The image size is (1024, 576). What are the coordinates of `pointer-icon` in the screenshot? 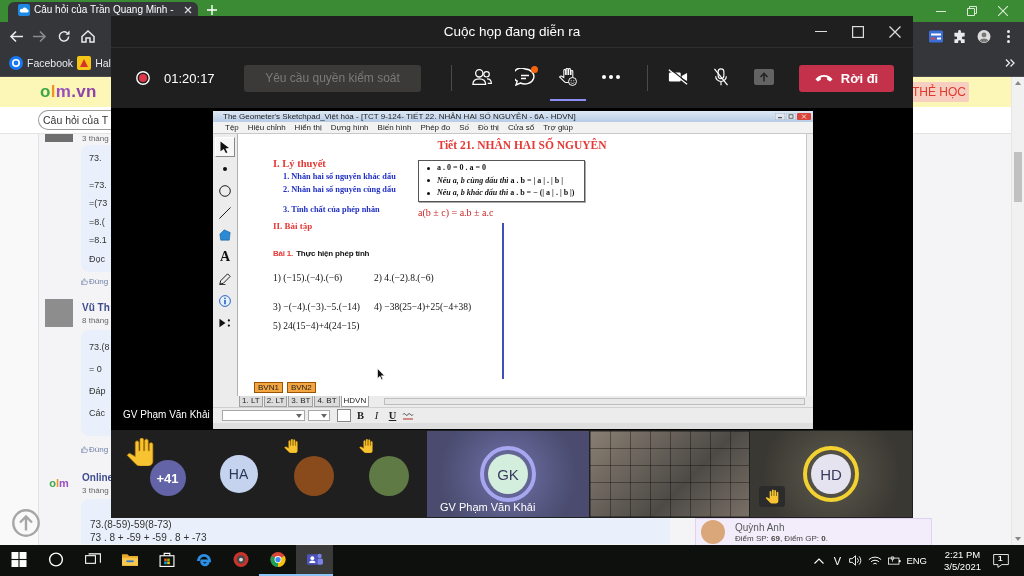 It's located at (225, 147).